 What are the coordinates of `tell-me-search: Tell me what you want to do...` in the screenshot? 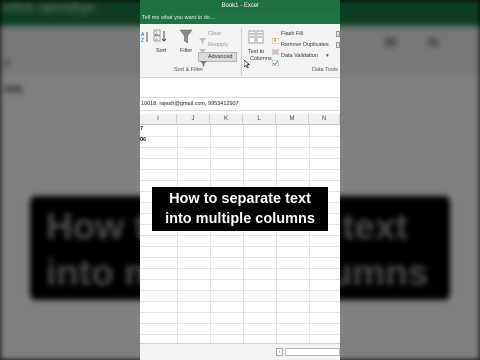 It's located at (240, 18).